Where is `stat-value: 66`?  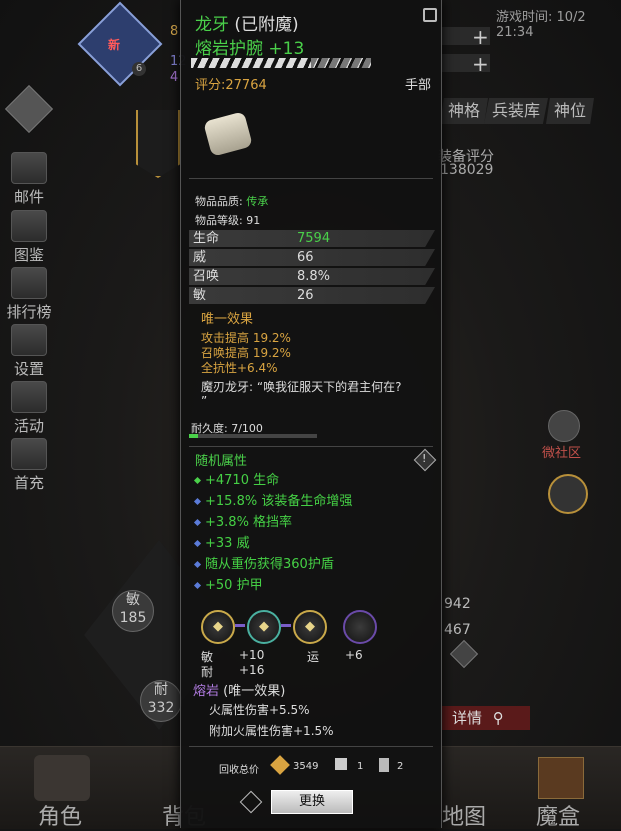 stat-value: 66 is located at coordinates (305, 257).